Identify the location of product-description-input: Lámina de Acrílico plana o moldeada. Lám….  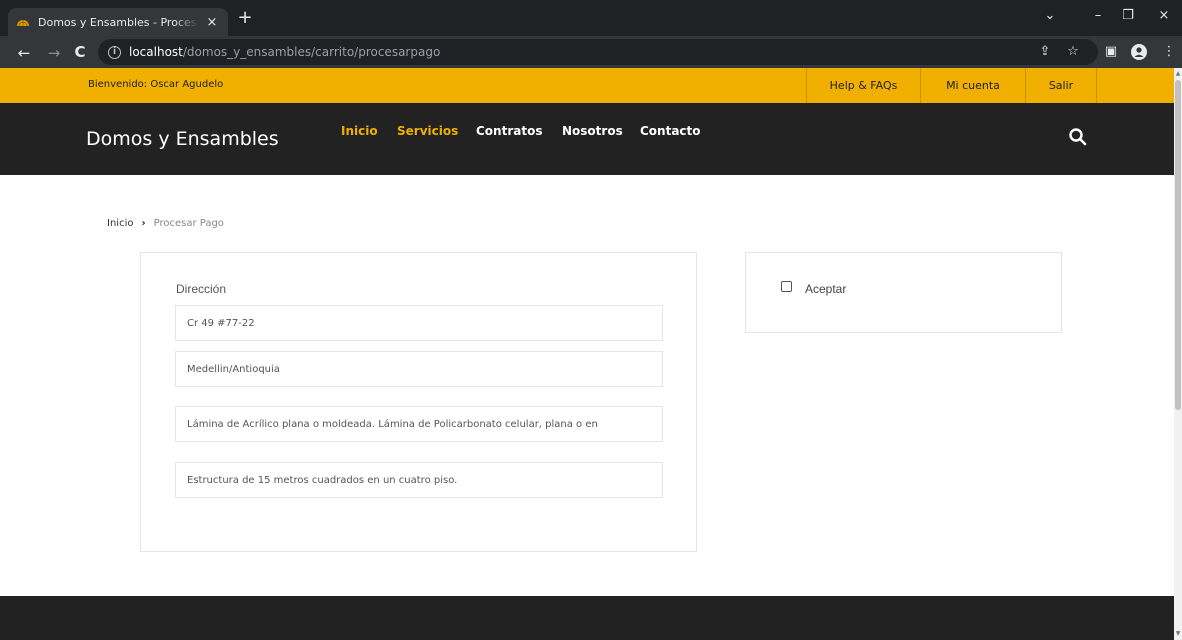
(419, 424).